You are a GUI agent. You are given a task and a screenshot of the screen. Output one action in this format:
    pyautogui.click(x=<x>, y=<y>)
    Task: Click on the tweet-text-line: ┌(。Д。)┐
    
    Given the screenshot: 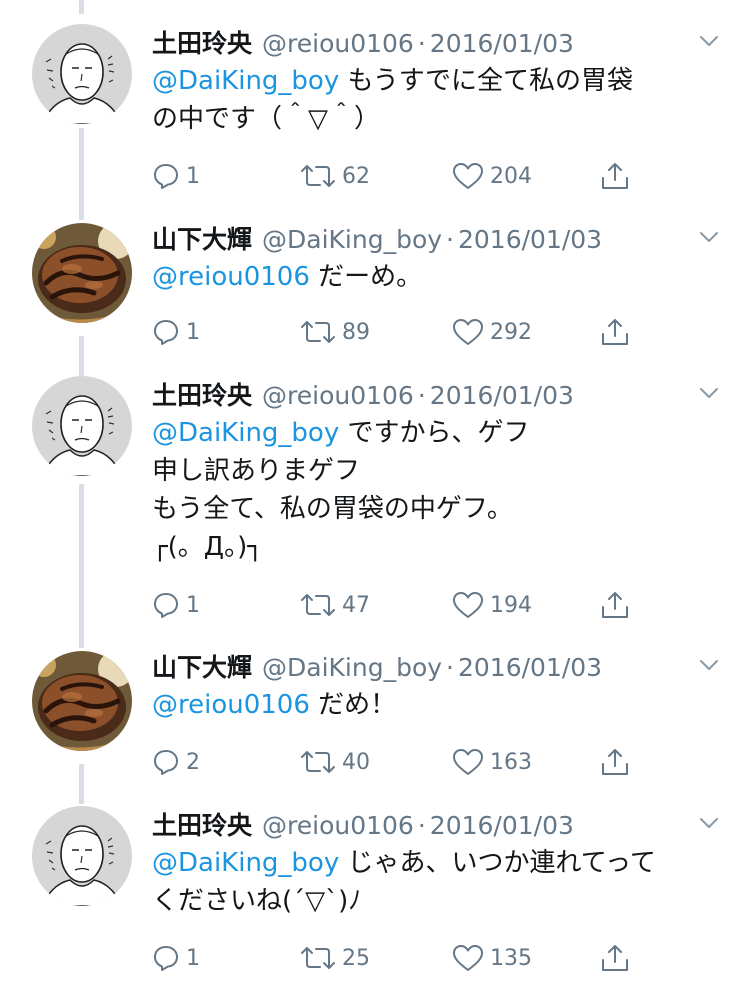 What is the action you would take?
    pyautogui.click(x=207, y=547)
    